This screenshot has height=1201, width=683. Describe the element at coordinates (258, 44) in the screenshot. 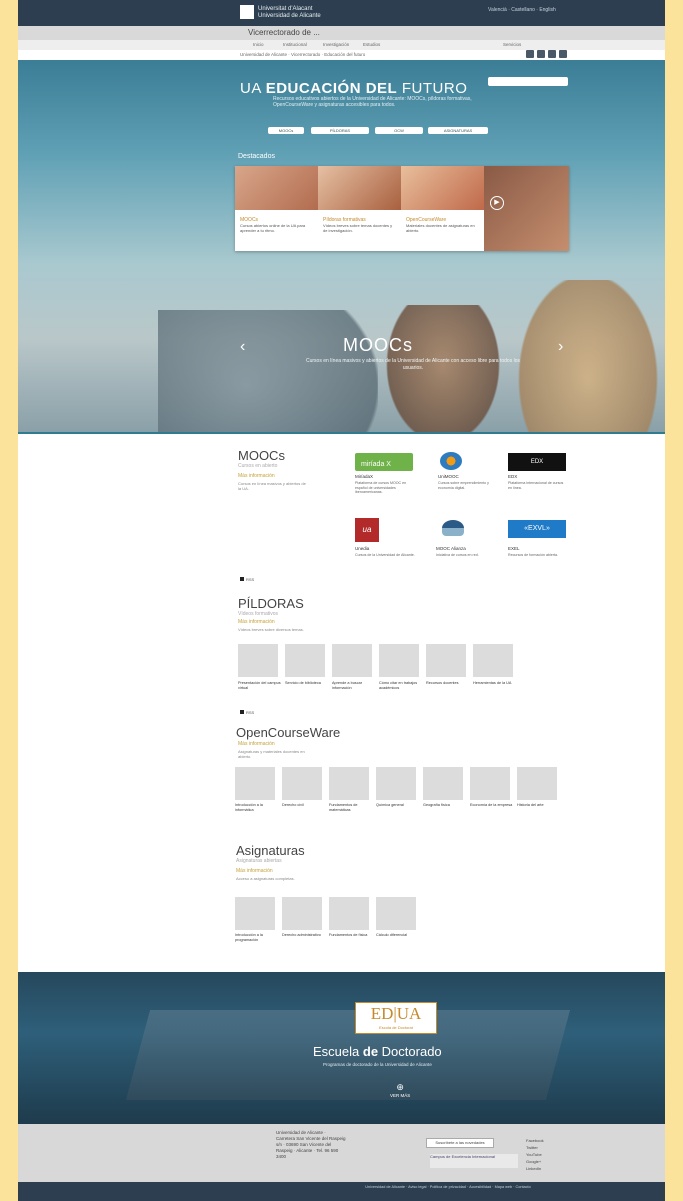

I see `nav-item-inicio: Inicio` at that location.